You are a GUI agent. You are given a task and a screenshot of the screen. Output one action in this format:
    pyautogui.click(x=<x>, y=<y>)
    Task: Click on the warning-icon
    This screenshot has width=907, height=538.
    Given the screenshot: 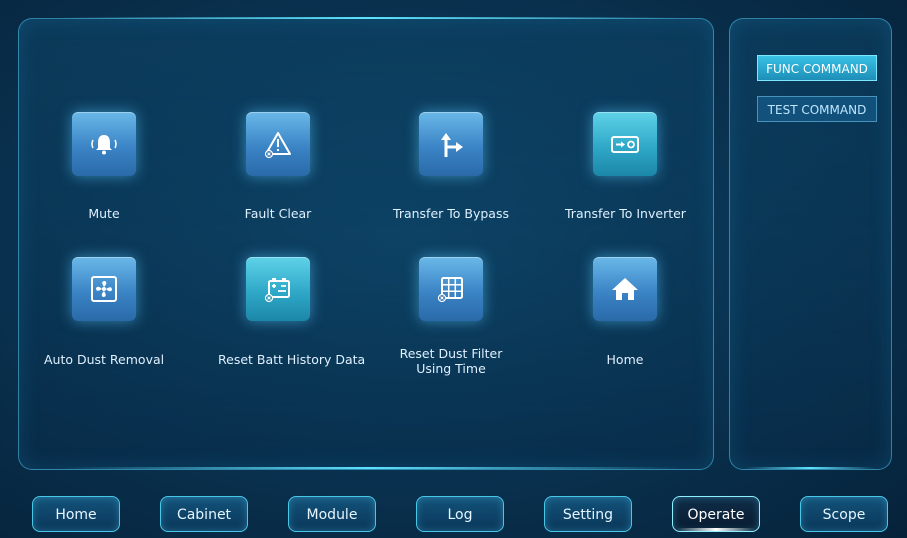 What is the action you would take?
    pyautogui.click(x=277, y=145)
    